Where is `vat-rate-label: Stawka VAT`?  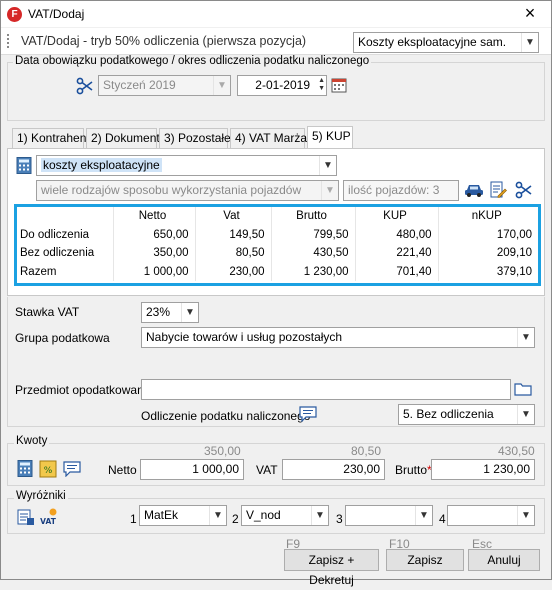
vat-rate-label: Stawka VAT is located at coordinates (47, 312).